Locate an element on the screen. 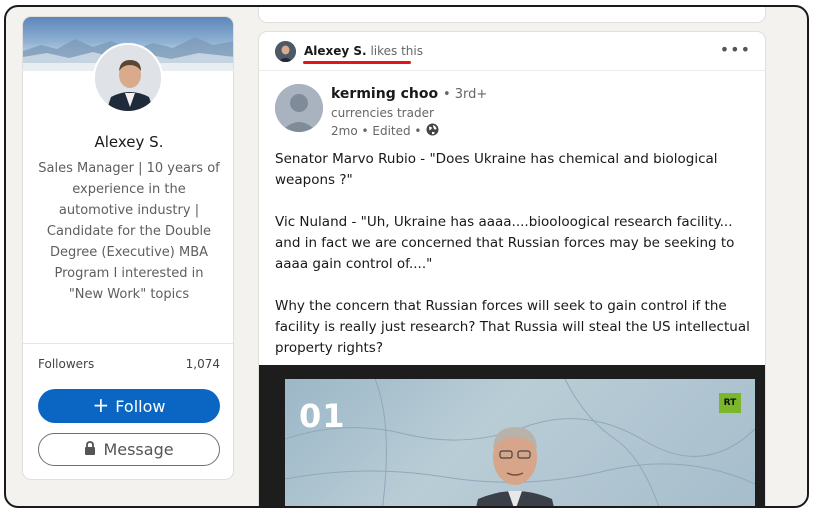 This screenshot has height=511, width=813. social-activity-text: Alexey S. likes this is located at coordinates (363, 51).